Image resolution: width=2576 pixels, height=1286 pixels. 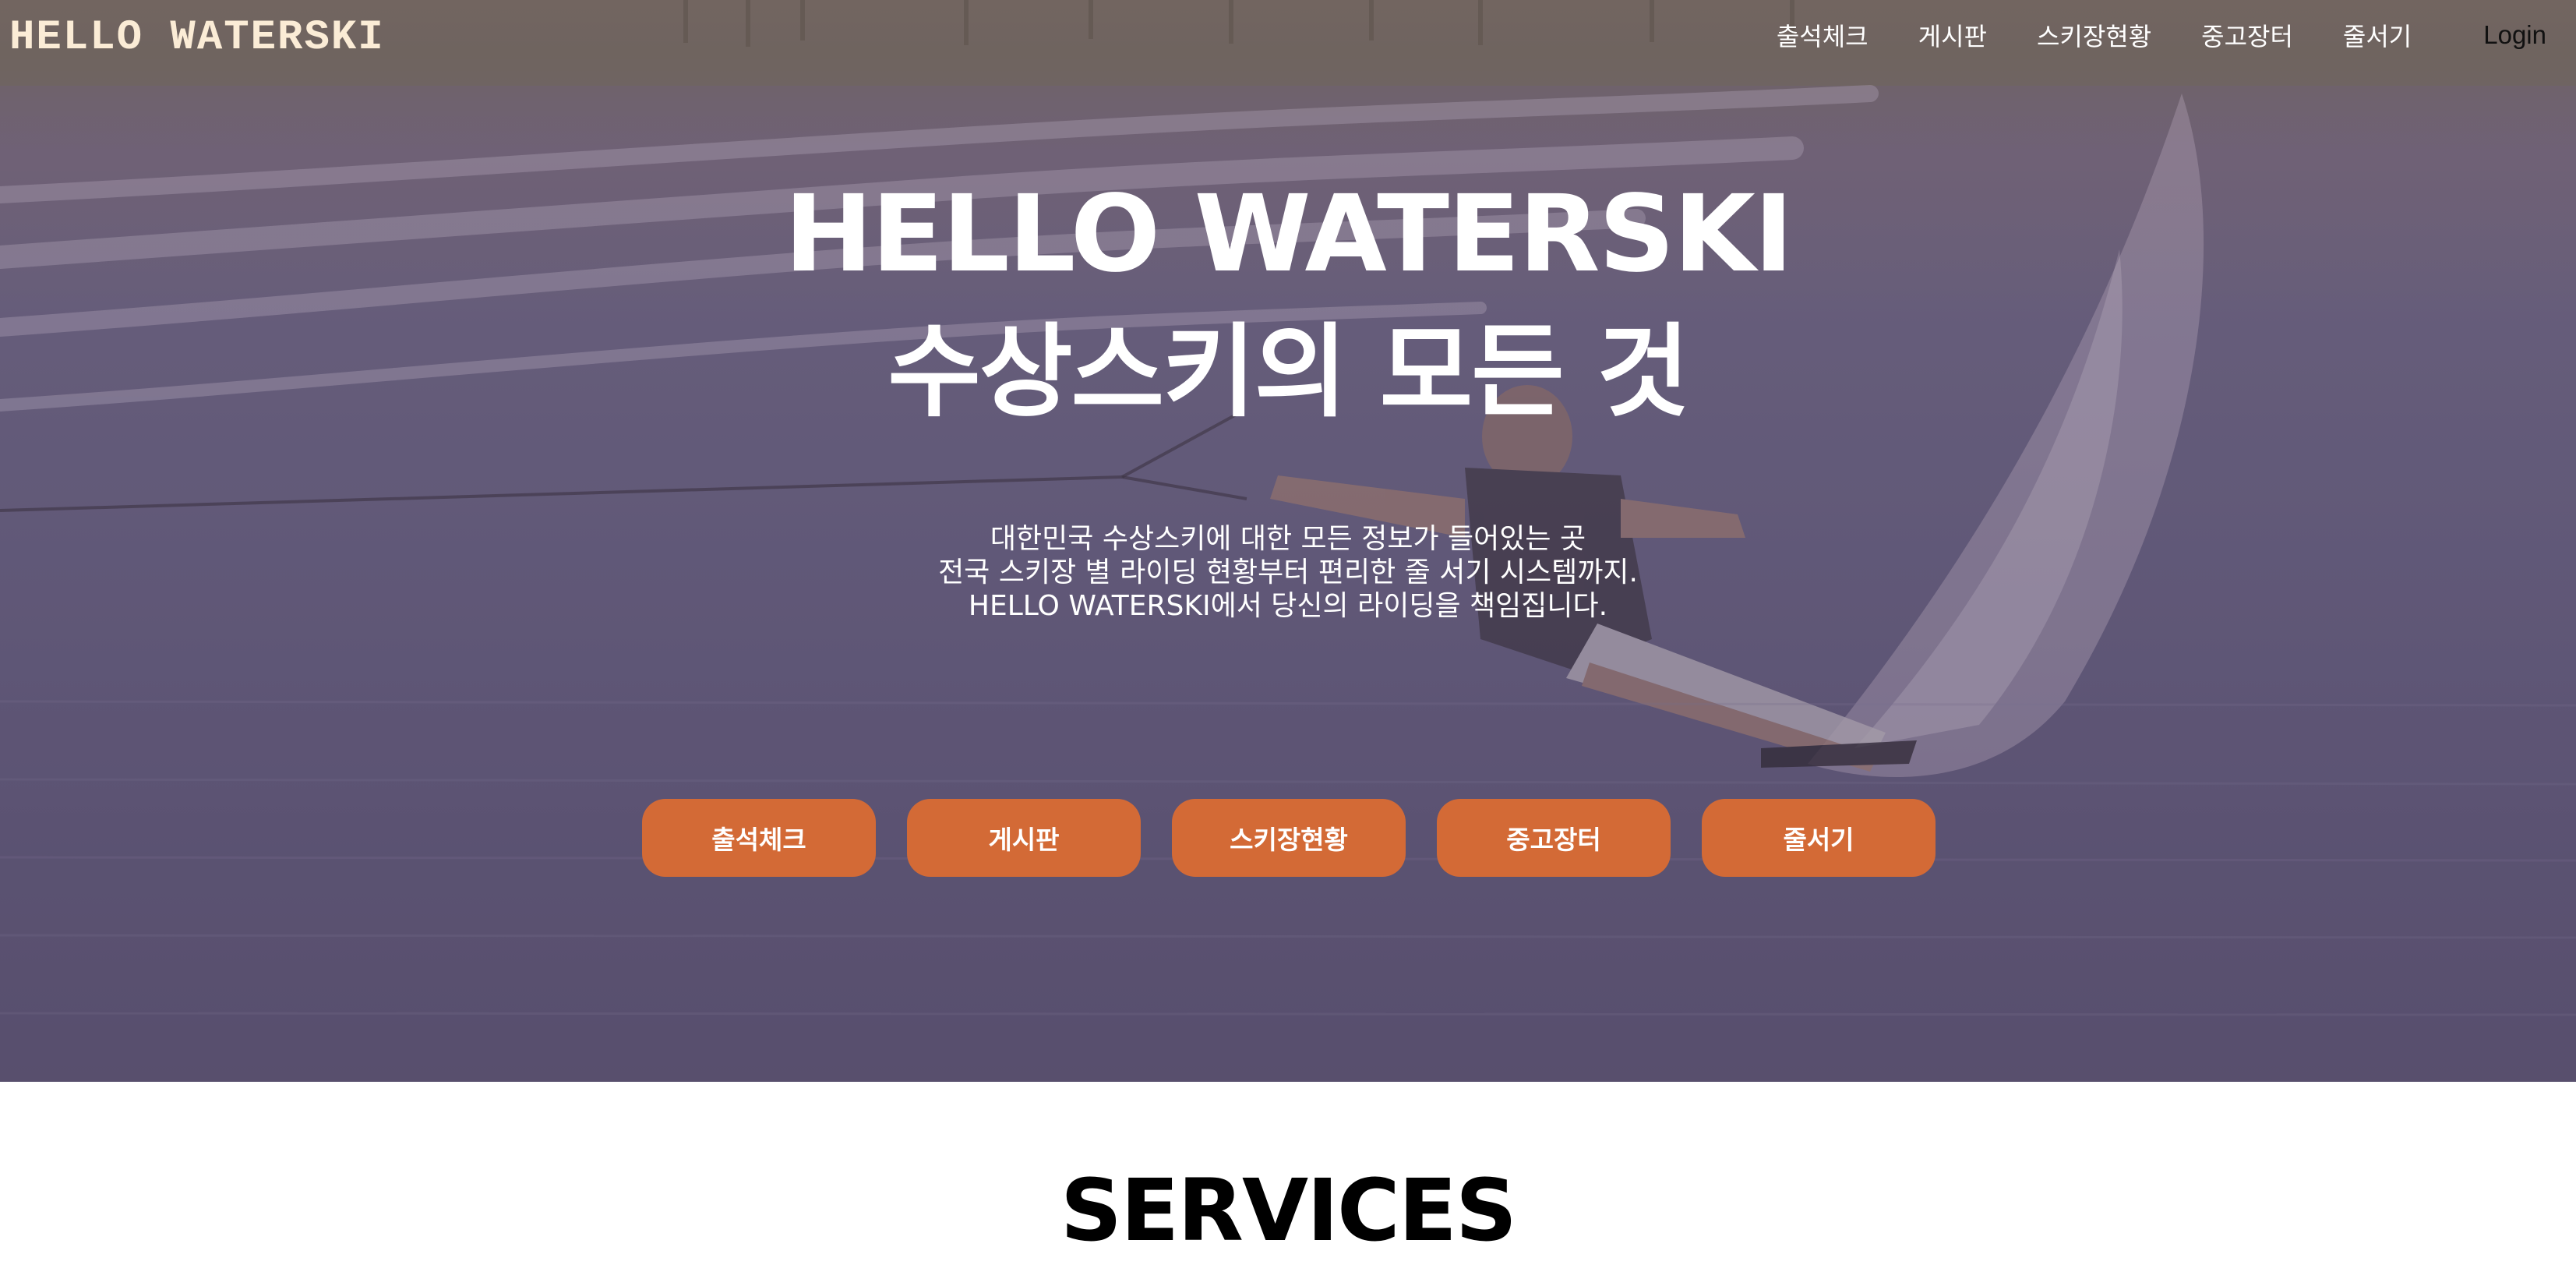 What do you see at coordinates (1024, 838) in the screenshot?
I see `board-button: 게시판` at bounding box center [1024, 838].